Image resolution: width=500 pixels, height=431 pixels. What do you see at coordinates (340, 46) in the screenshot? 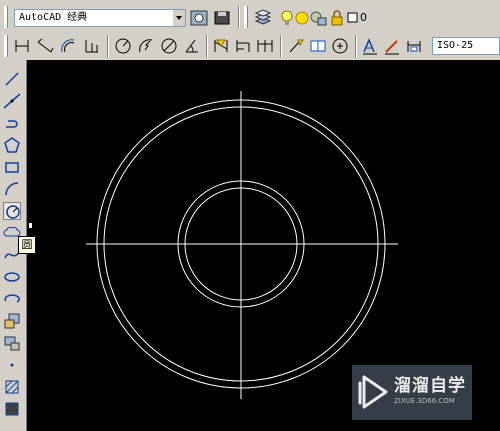
I see `center-mark-icon` at bounding box center [340, 46].